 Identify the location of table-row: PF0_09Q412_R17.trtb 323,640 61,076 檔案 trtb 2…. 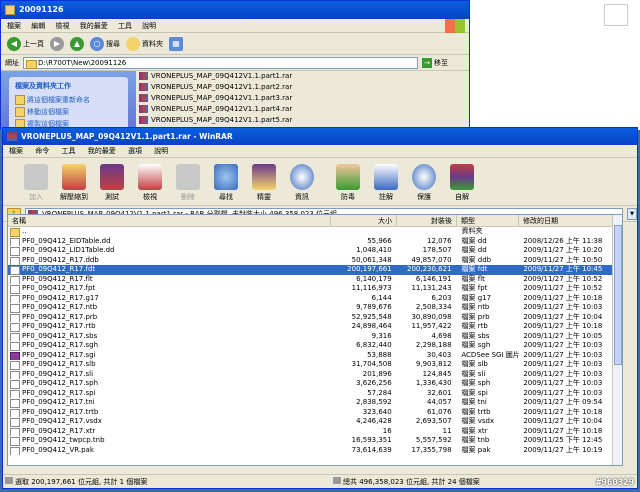
(315, 412).